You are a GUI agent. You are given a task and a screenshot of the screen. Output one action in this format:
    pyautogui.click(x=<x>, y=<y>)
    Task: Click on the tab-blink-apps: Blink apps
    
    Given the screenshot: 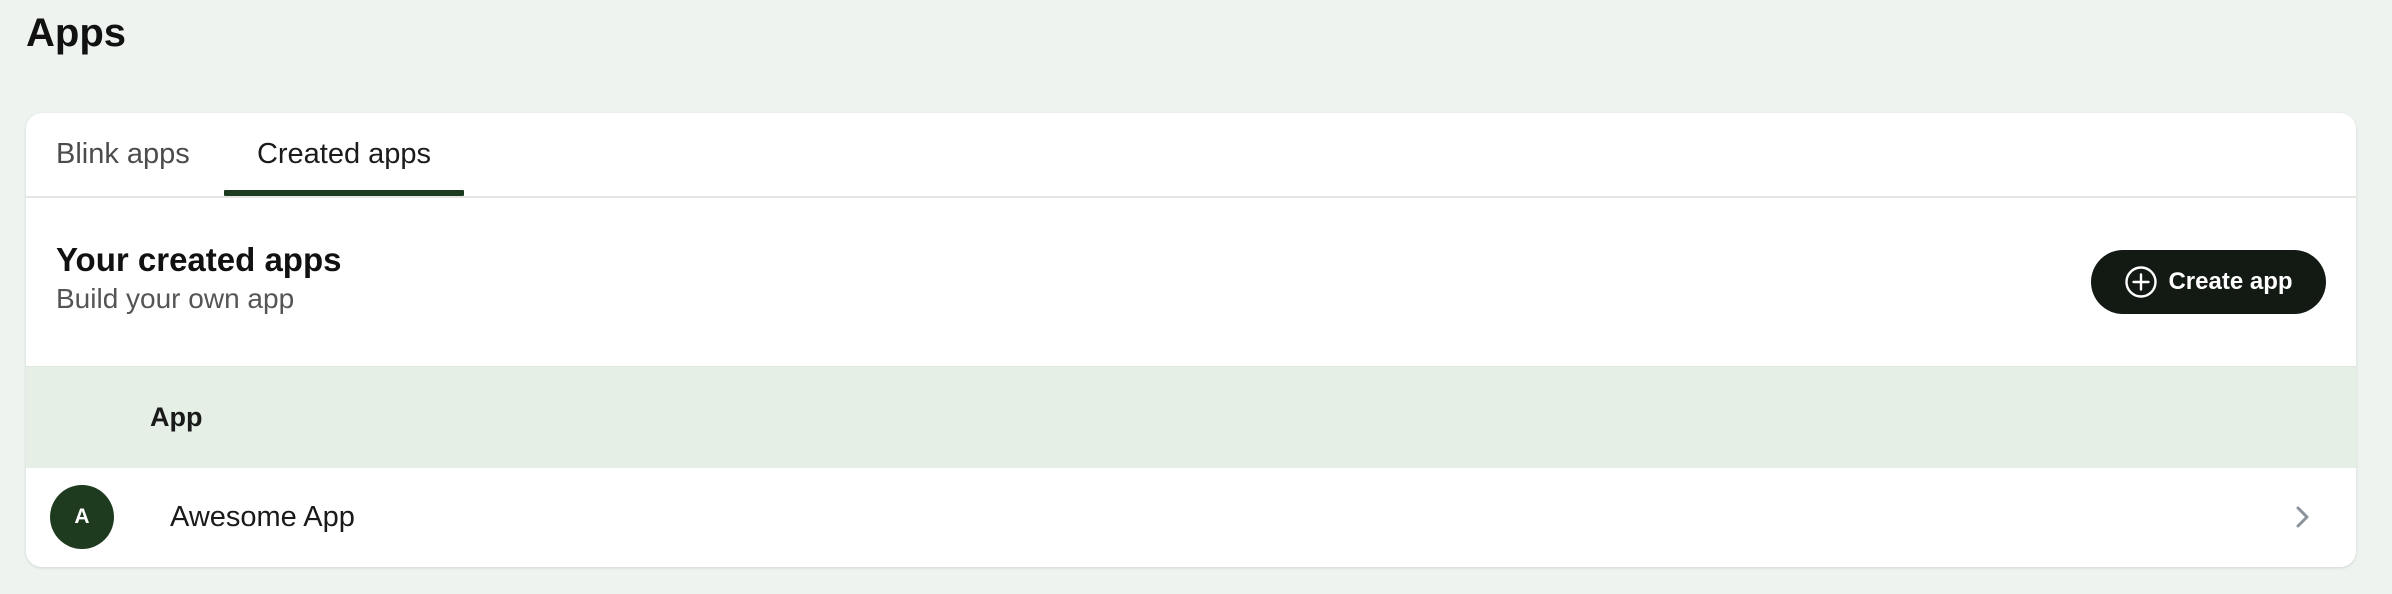 What is the action you would take?
    pyautogui.click(x=123, y=154)
    